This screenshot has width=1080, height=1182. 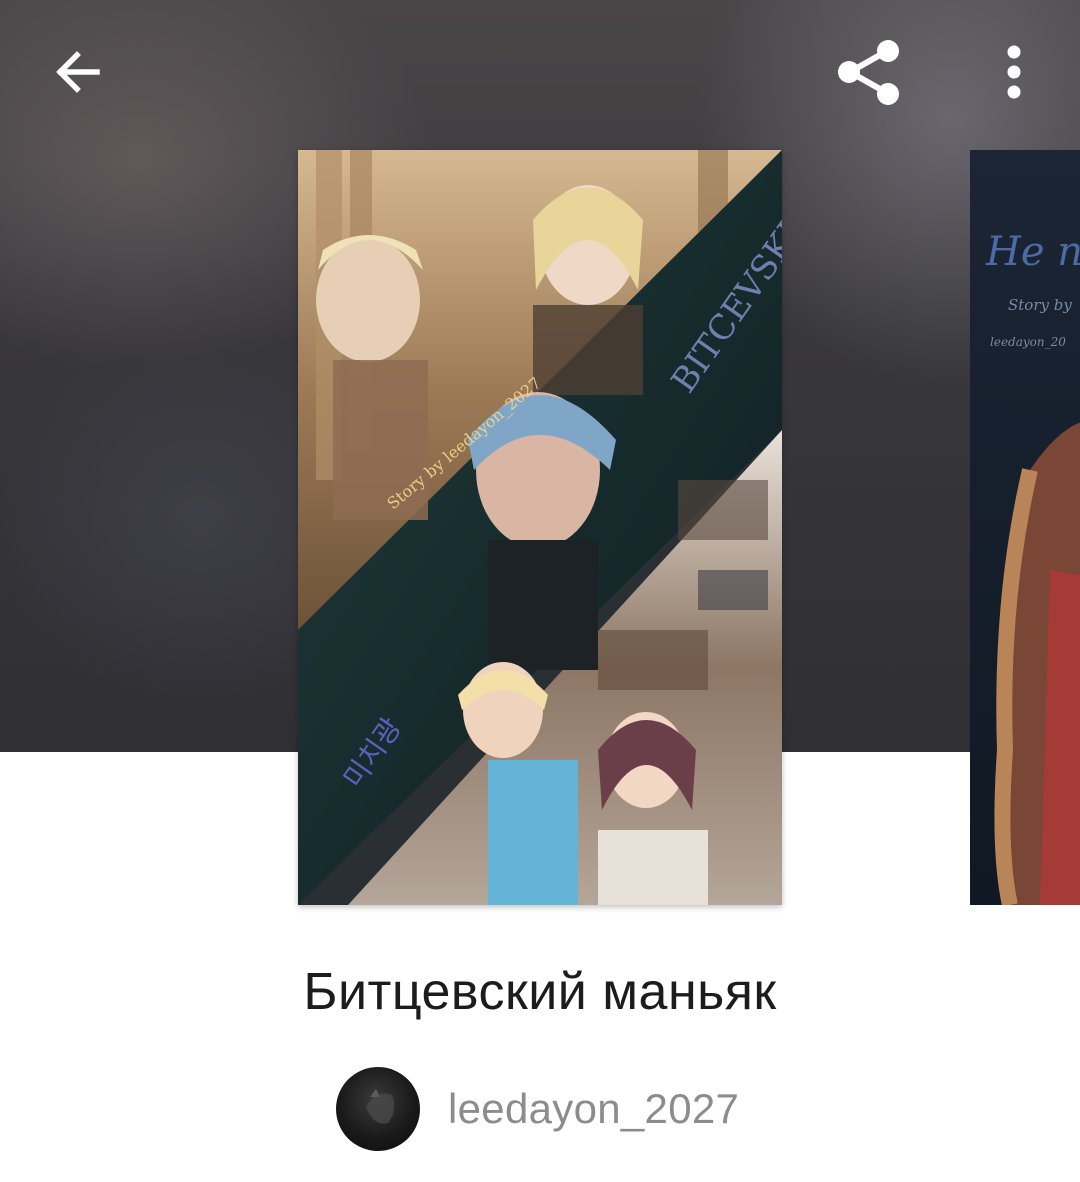 What do you see at coordinates (593, 1109) in the screenshot?
I see `author-name: leedayon_2027` at bounding box center [593, 1109].